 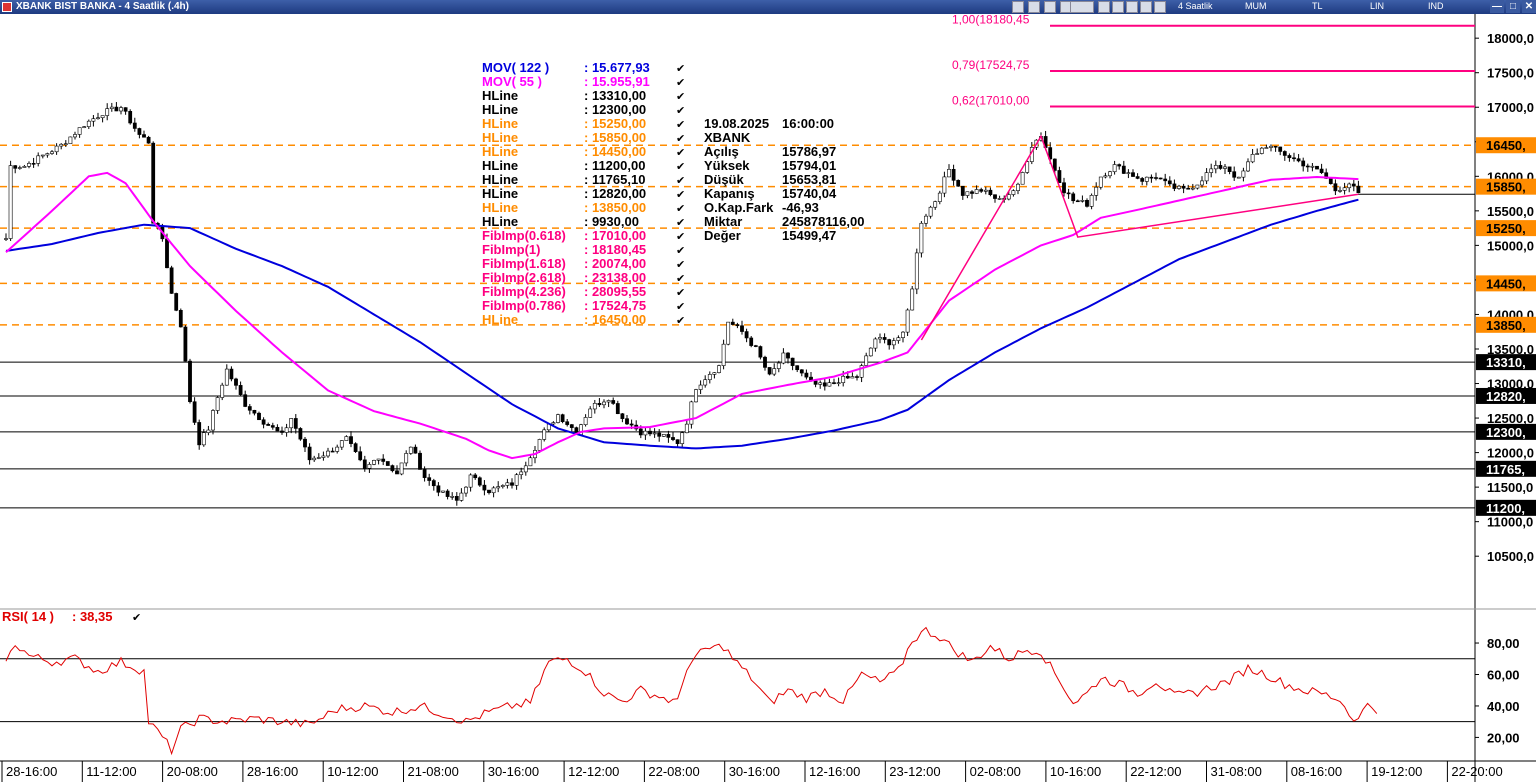 I want to click on legend-label: FibImp(1), so click(x=511, y=249).